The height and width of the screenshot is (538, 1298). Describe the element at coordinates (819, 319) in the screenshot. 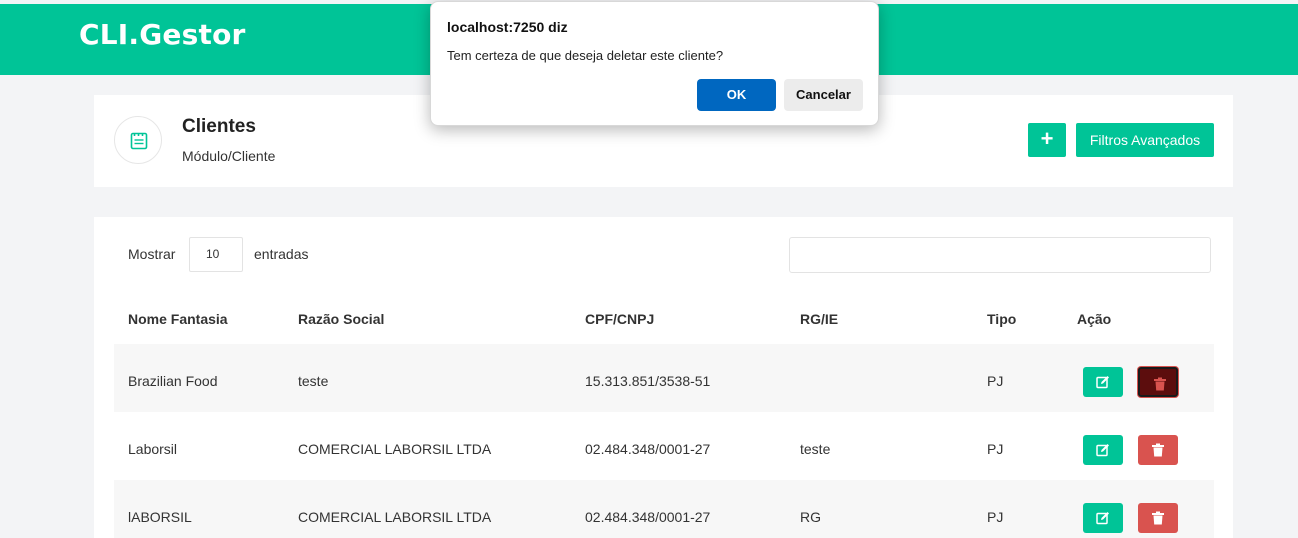

I see `column-header-rg-ie: RG/IE` at that location.